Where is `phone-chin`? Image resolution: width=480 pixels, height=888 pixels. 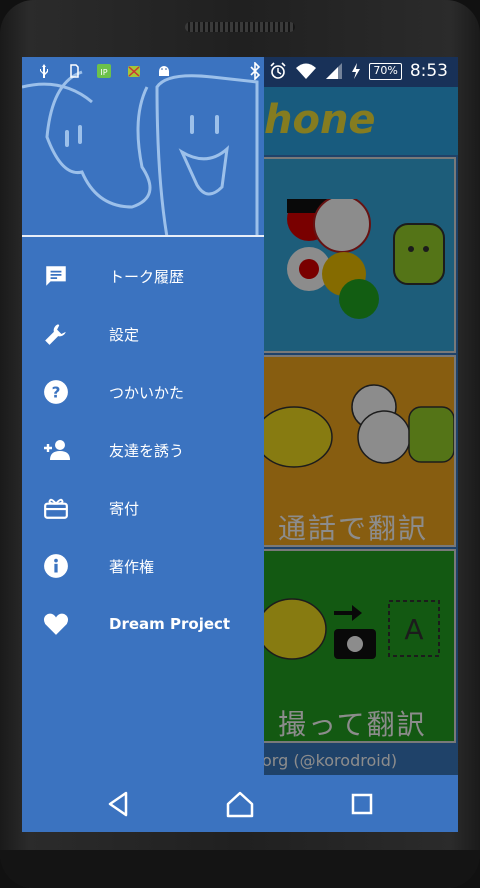
phone-chin is located at coordinates (240, 869).